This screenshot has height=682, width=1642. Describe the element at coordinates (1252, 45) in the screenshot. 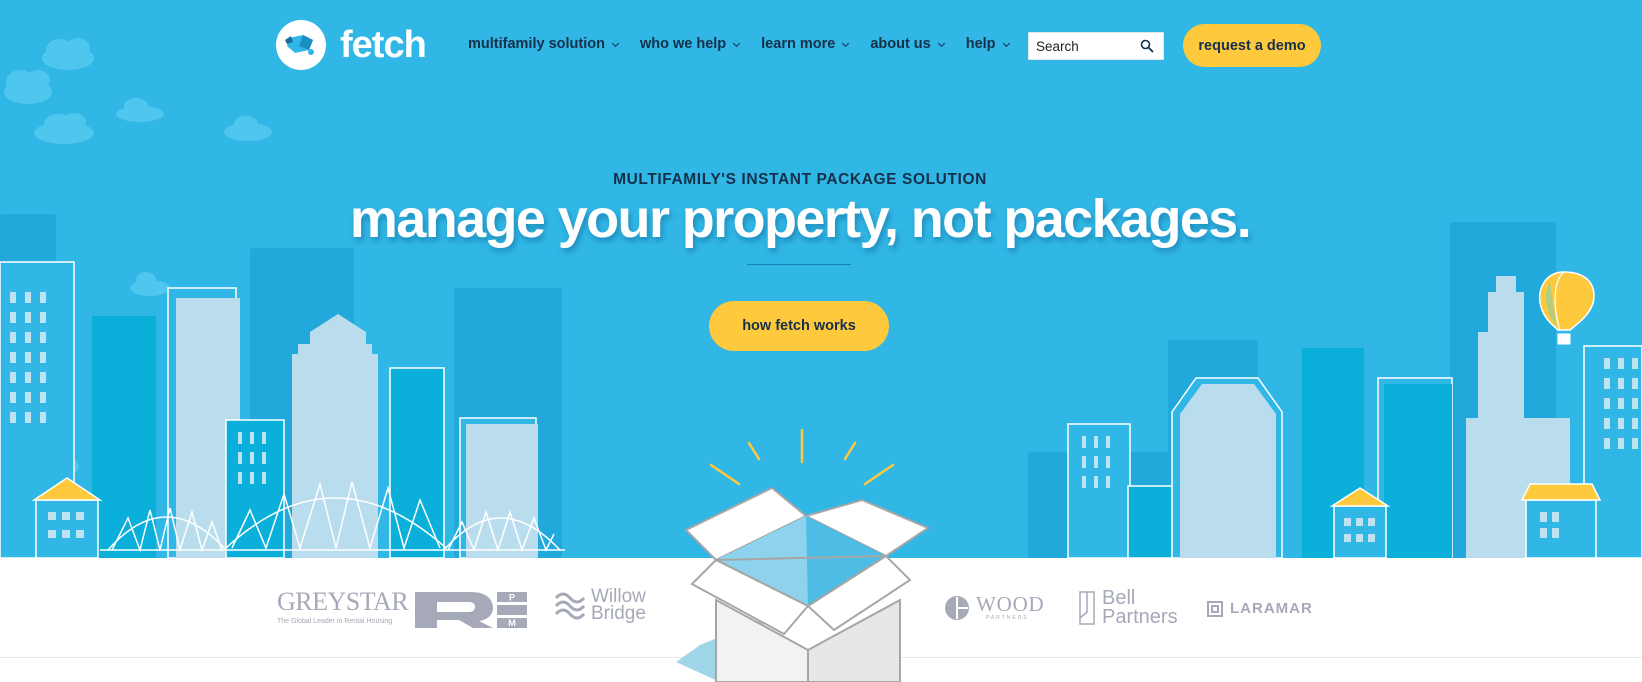

I see `request-demo-button: request a demo` at that location.